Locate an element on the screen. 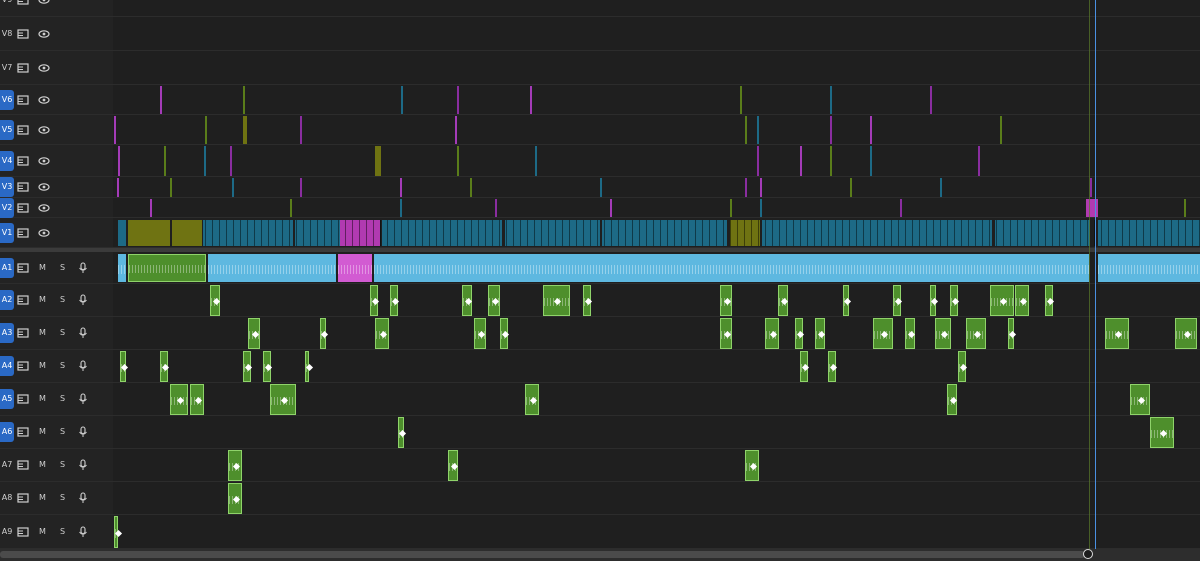 Image resolution: width=1200 pixels, height=561 pixels. track-header-a9: A9 M S is located at coordinates (56, 532).